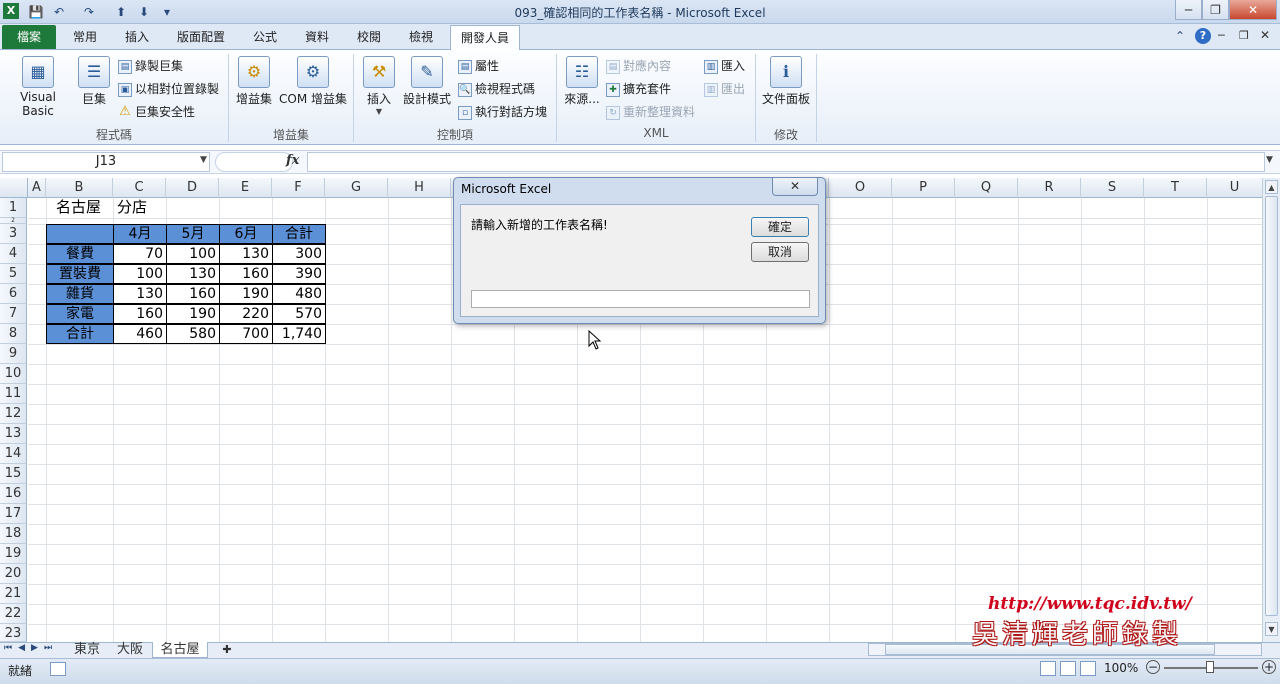  I want to click on column-header: H, so click(419, 188).